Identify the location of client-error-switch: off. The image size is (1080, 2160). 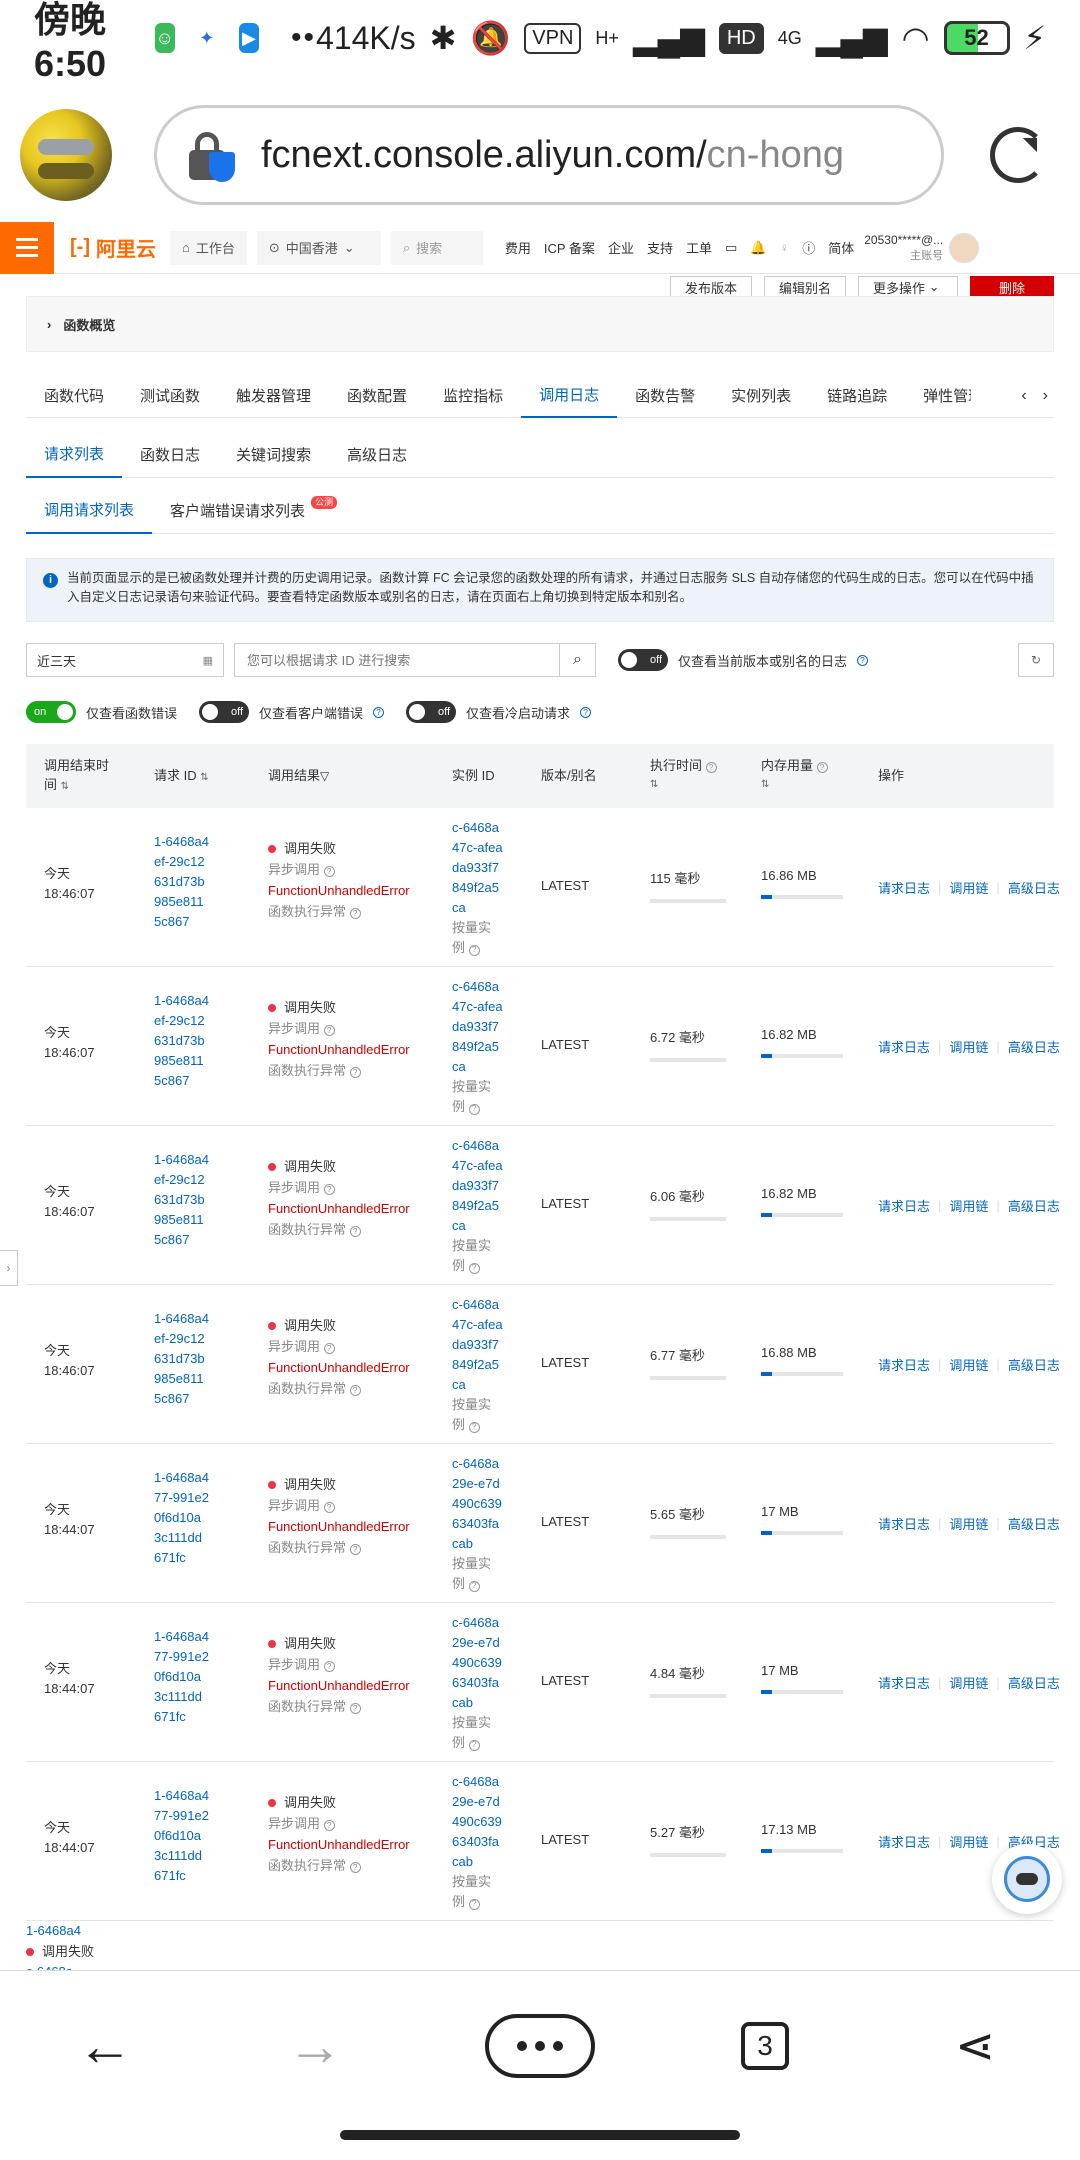
(224, 712).